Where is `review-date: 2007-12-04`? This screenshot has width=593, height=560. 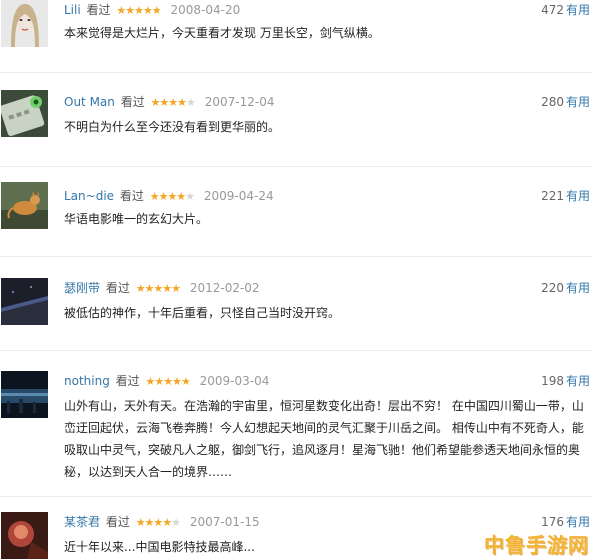 review-date: 2007-12-04 is located at coordinates (239, 102).